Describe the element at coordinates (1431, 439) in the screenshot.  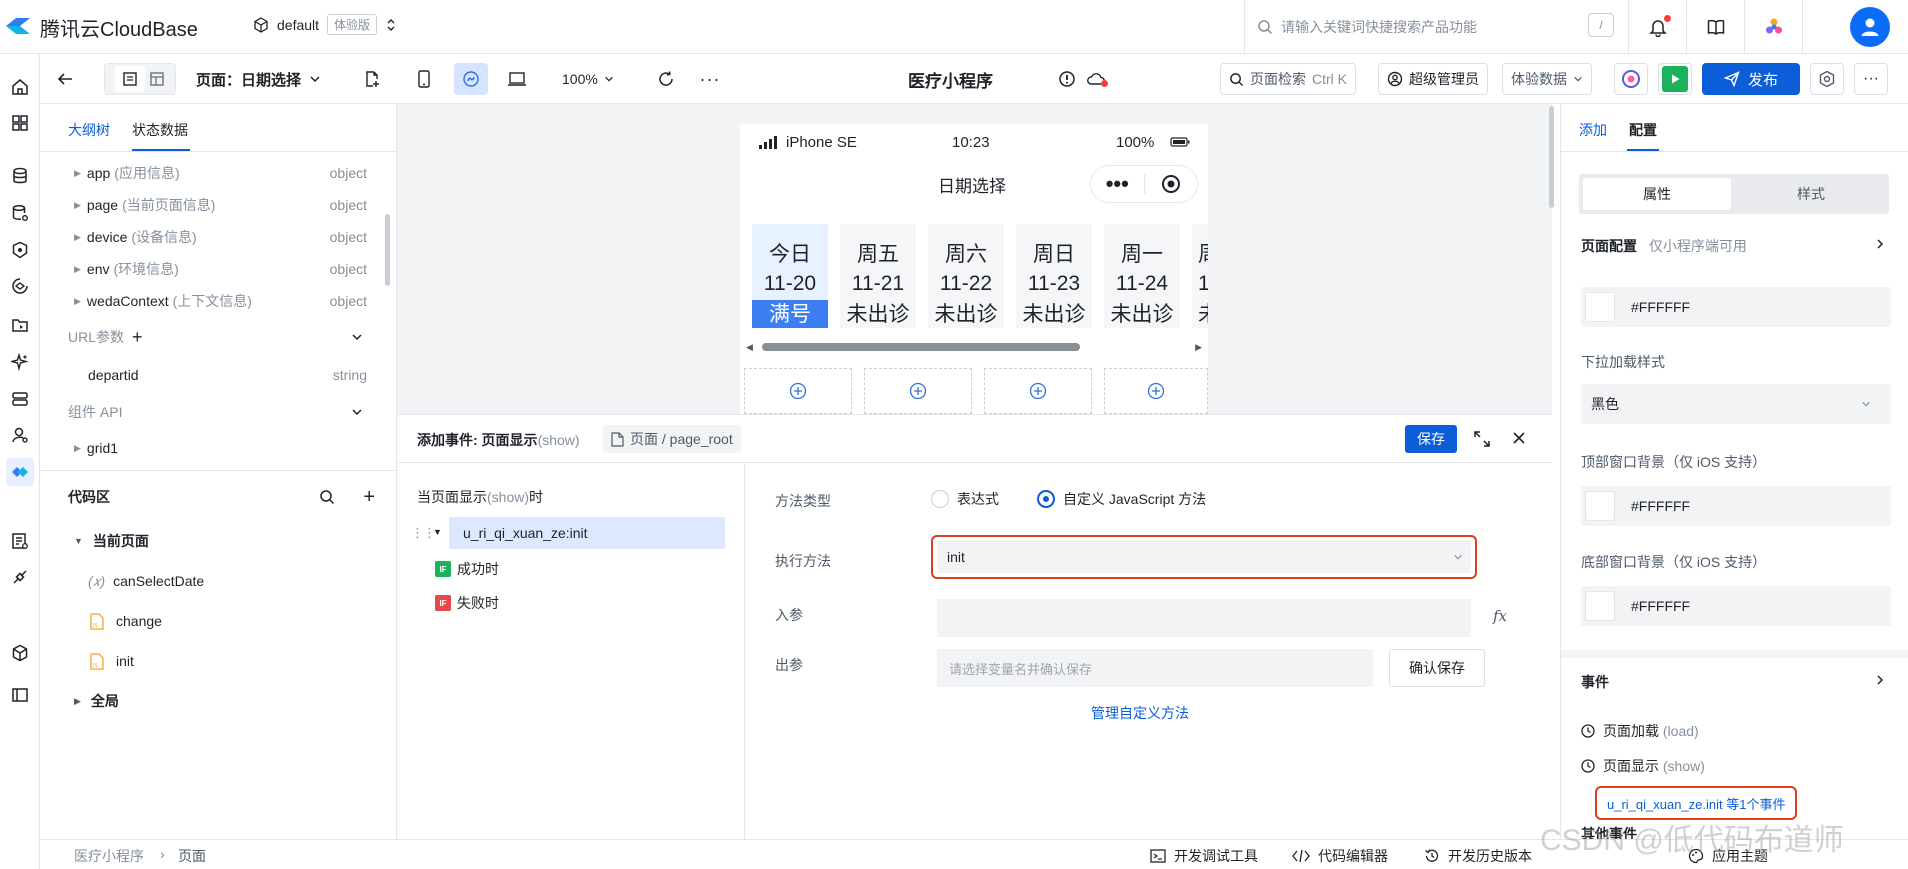
I see `event-save-button: 保存` at that location.